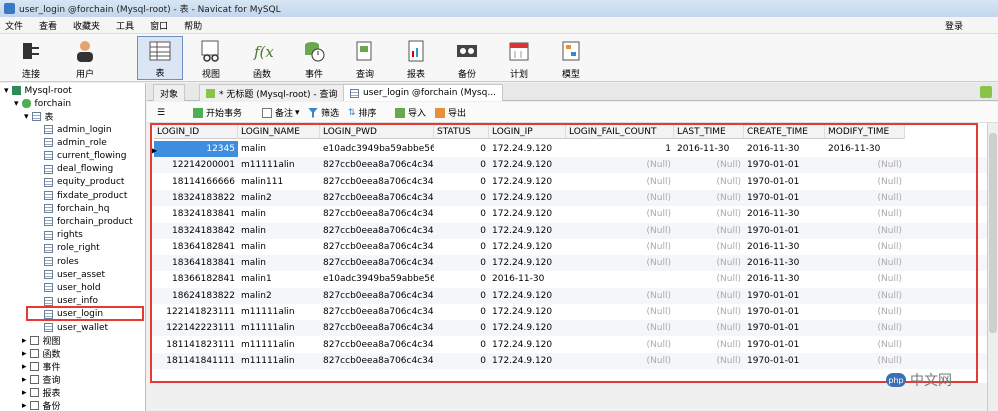  What do you see at coordinates (196, 247) in the screenshot?
I see `grid-cell: 18364182841` at bounding box center [196, 247].